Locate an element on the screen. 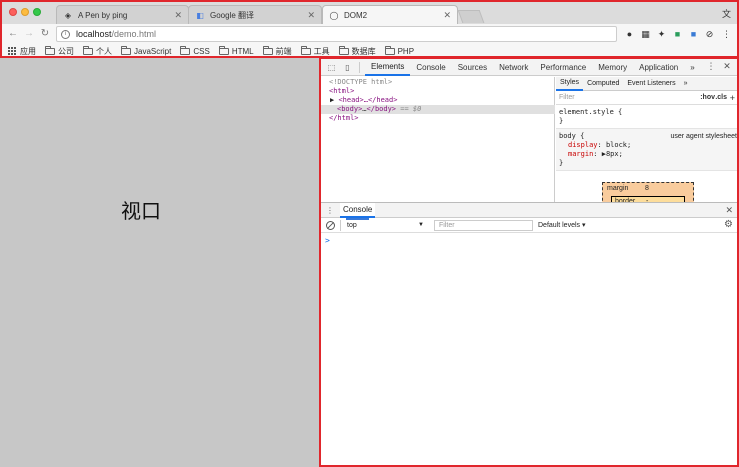 This screenshot has width=739, height=467. address-bar: i localhost/demo.html is located at coordinates (336, 34).